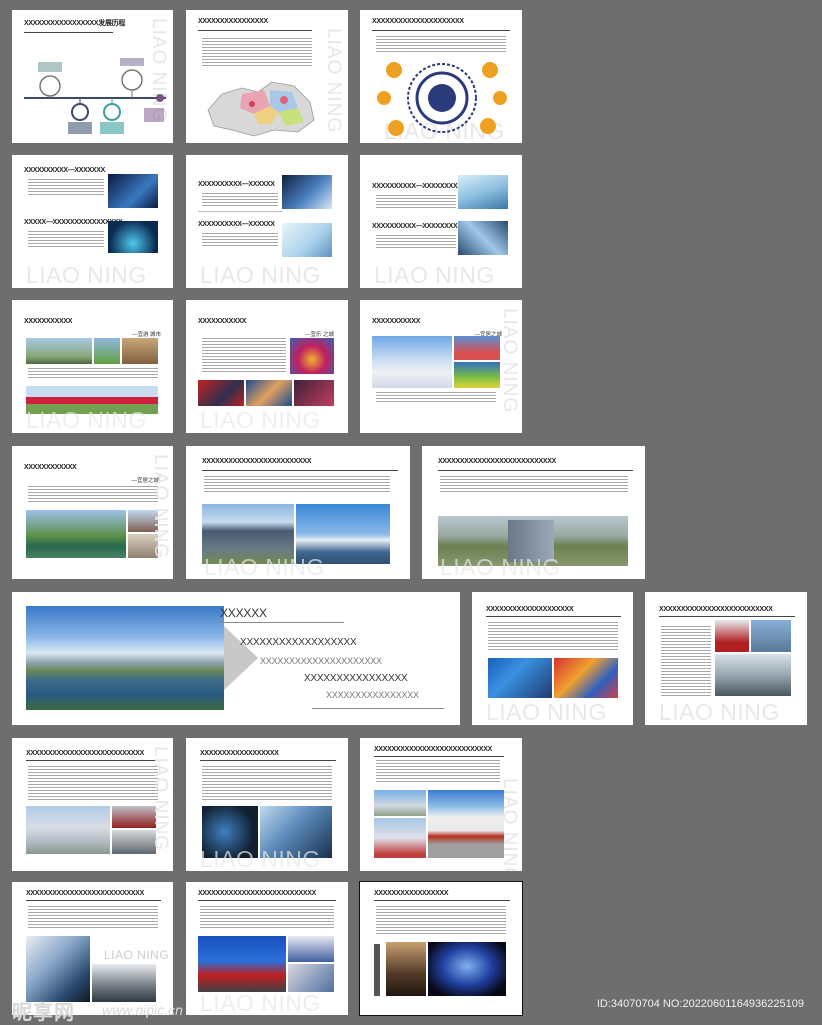  I want to click on page-thumb-2: XXXXXXXXXXXXXXXX LIAO NING, so click(267, 76).